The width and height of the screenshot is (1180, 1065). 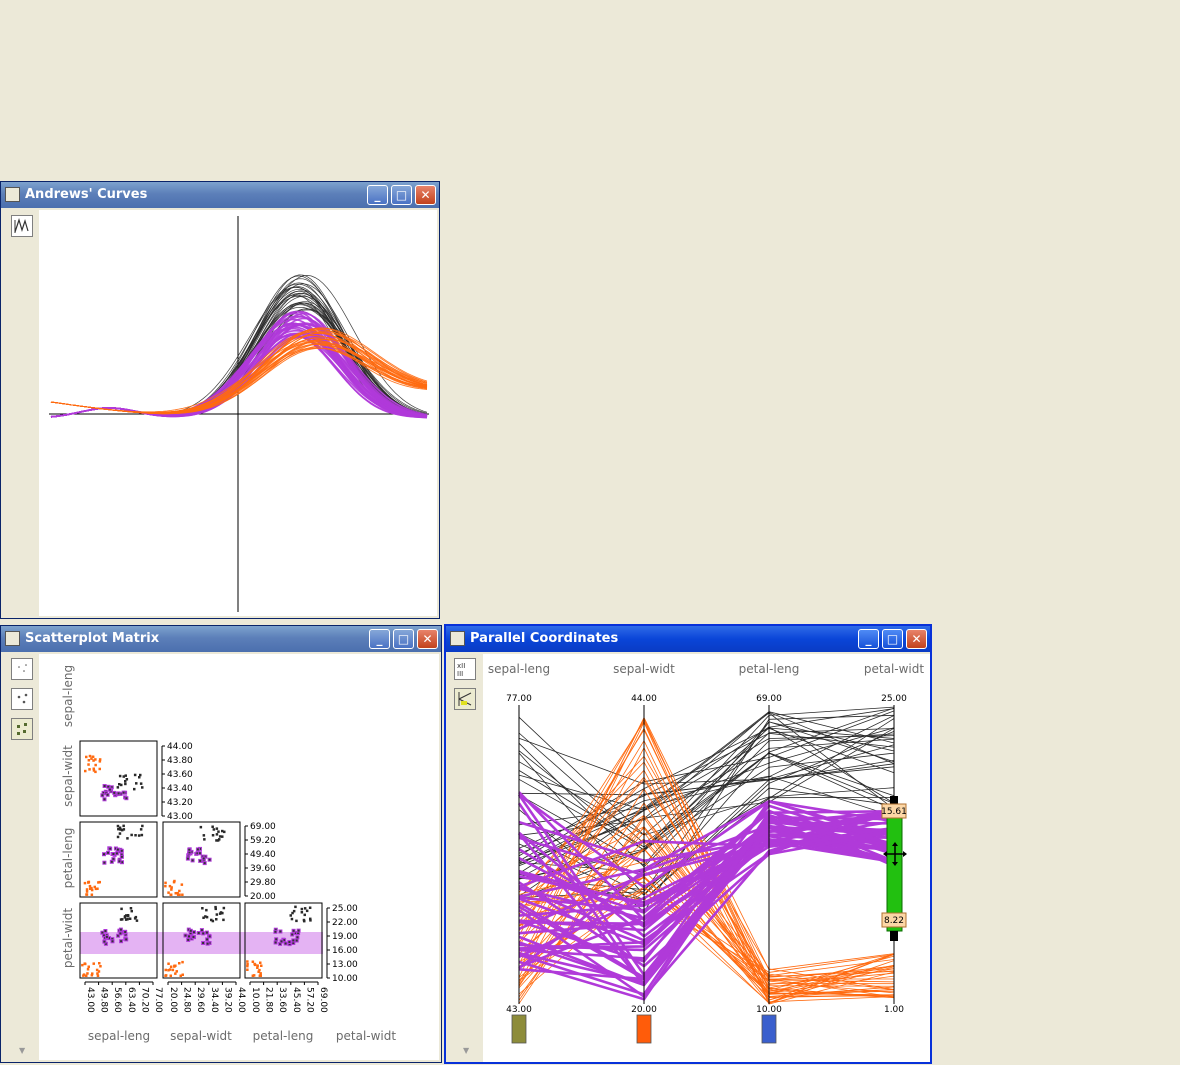 I want to click on axis-order-icon: xII III, so click(x=465, y=669).